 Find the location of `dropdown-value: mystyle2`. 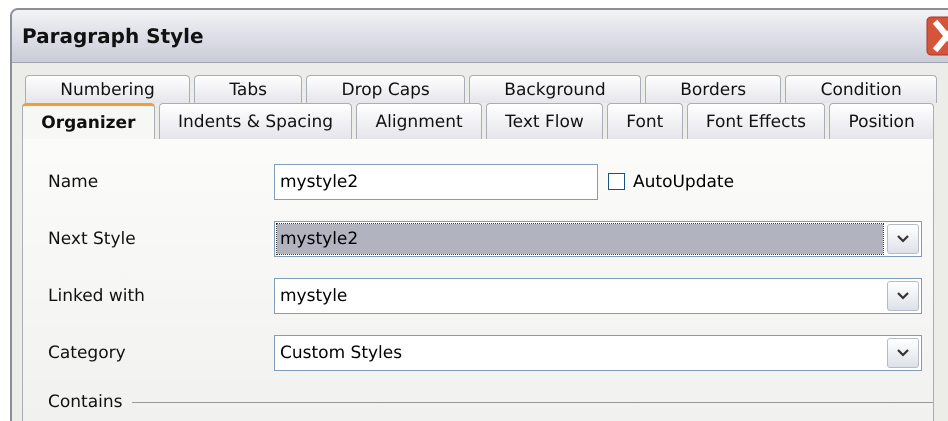

dropdown-value: mystyle2 is located at coordinates (580, 239).